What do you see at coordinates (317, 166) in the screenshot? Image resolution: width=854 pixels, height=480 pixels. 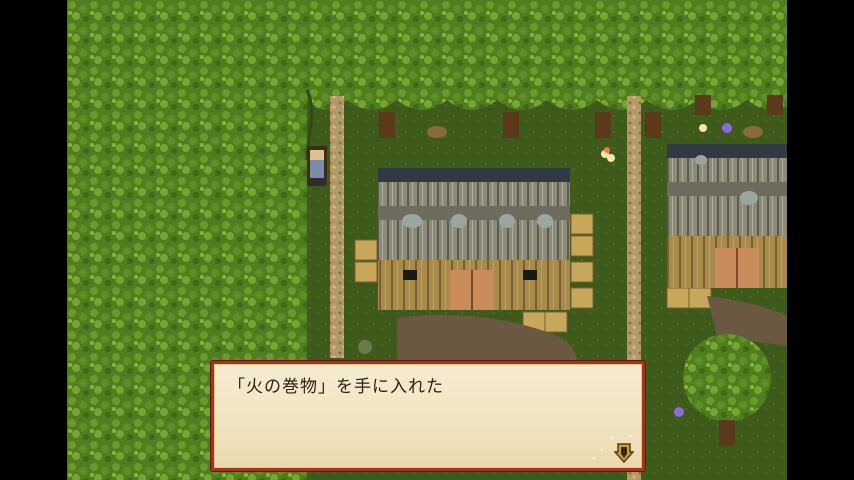 I see `player-character` at bounding box center [317, 166].